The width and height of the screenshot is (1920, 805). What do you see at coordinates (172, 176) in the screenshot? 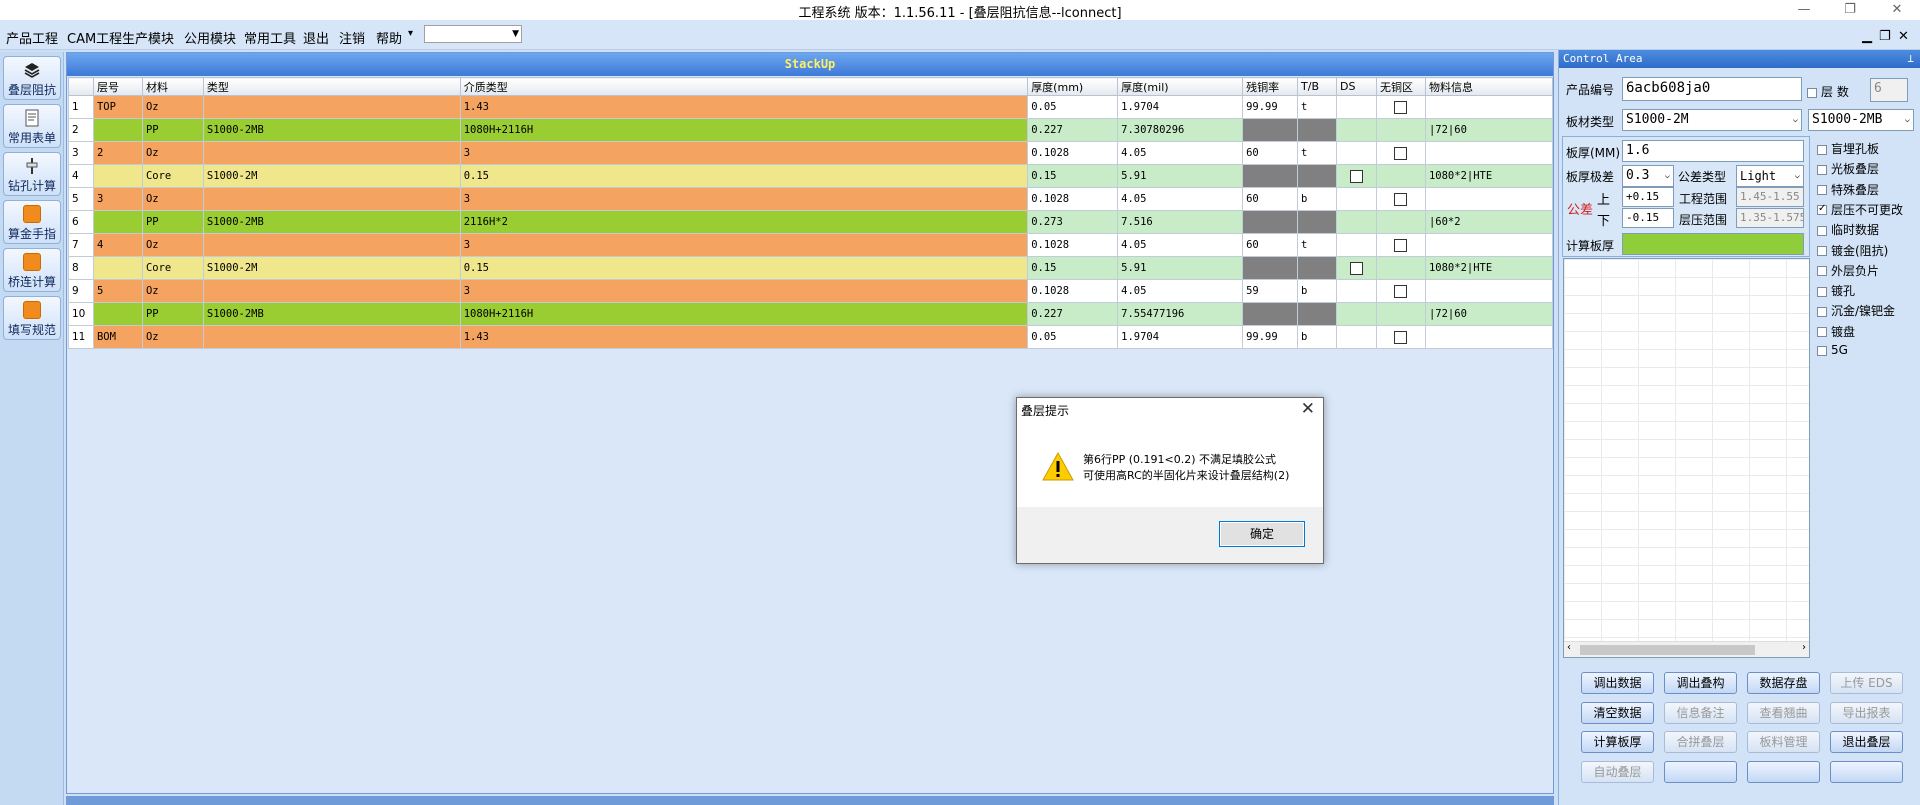
I see `cell-mat: Core` at bounding box center [172, 176].